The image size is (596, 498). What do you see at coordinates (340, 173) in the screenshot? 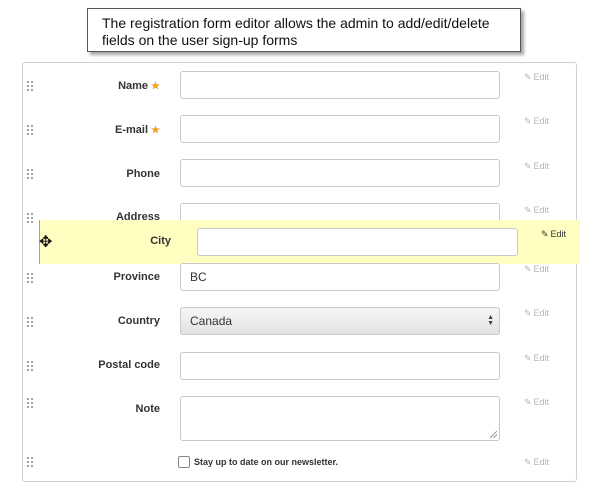
I see `phone-field` at bounding box center [340, 173].